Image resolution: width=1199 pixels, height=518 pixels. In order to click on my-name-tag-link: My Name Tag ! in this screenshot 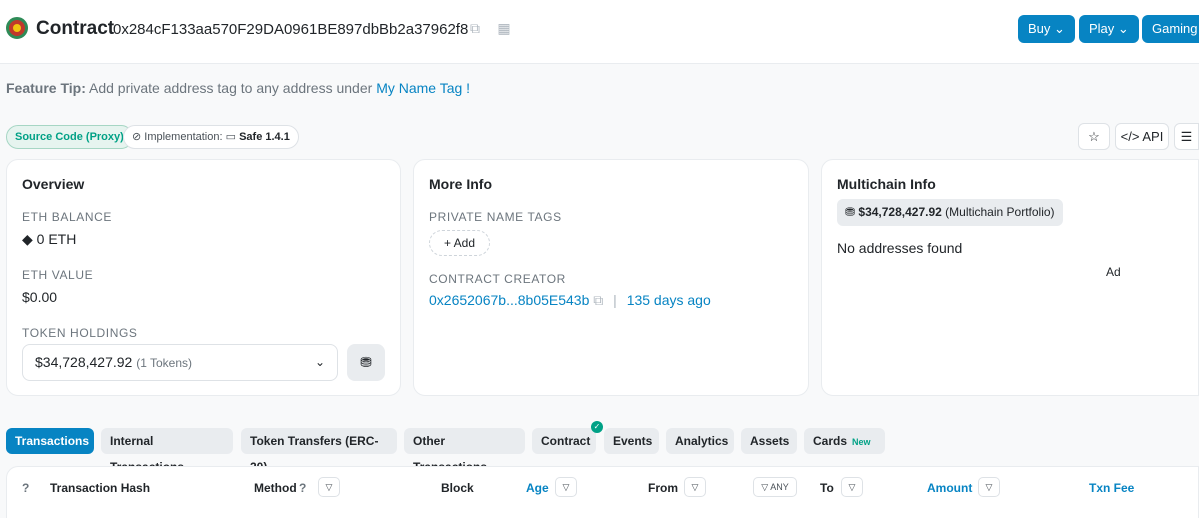, I will do `click(423, 88)`.